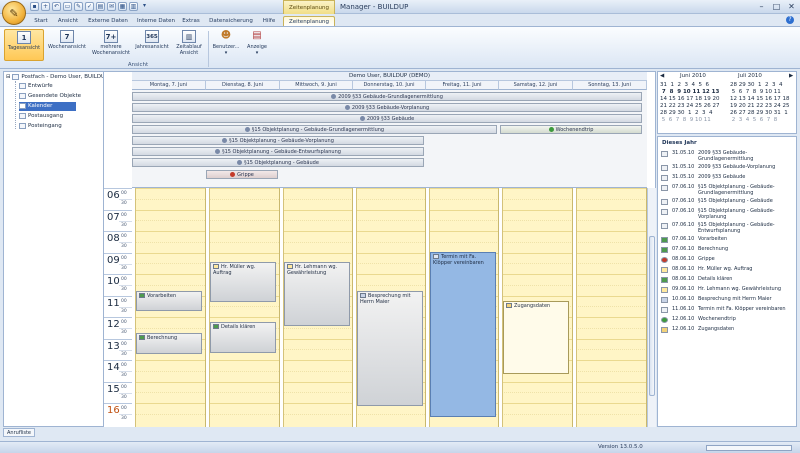  What do you see at coordinates (309, 21) in the screenshot?
I see `tab-zeitenplanung: Zeitenplanung` at bounding box center [309, 21].